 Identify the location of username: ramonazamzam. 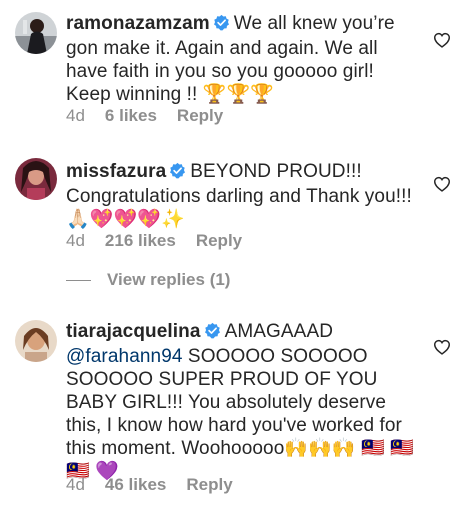
(138, 23).